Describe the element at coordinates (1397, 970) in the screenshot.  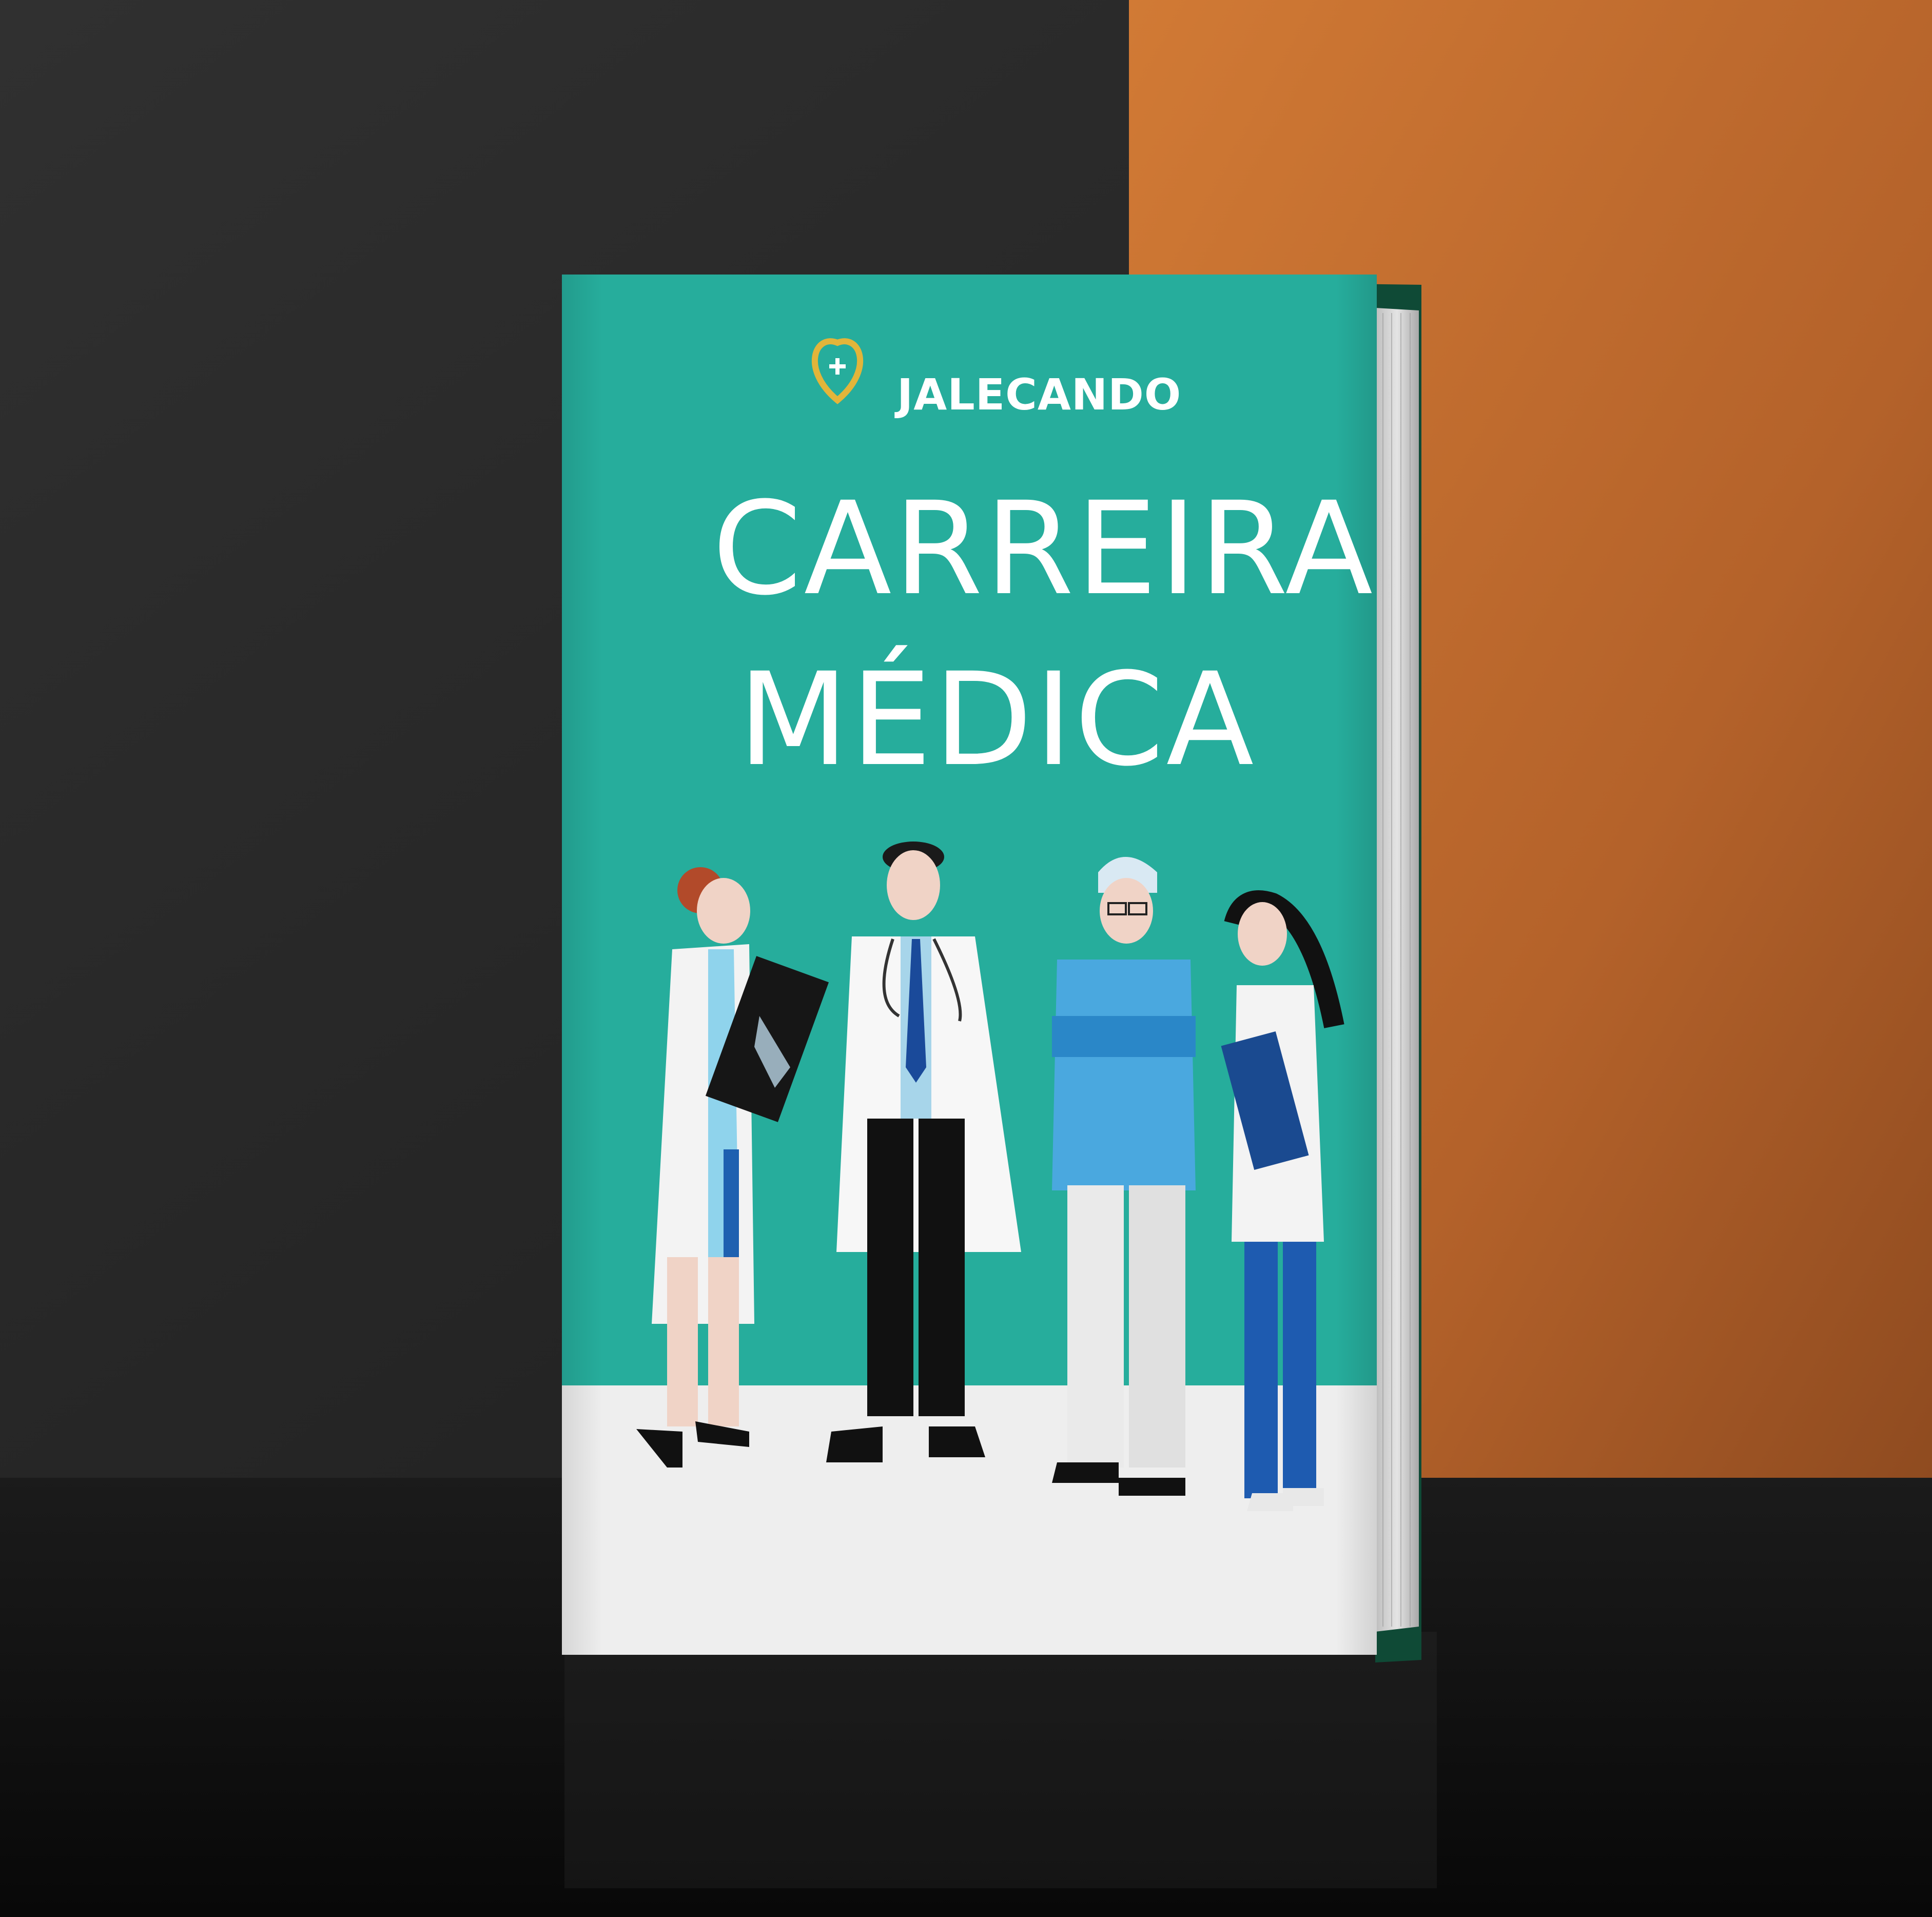
I see `book-pages` at that location.